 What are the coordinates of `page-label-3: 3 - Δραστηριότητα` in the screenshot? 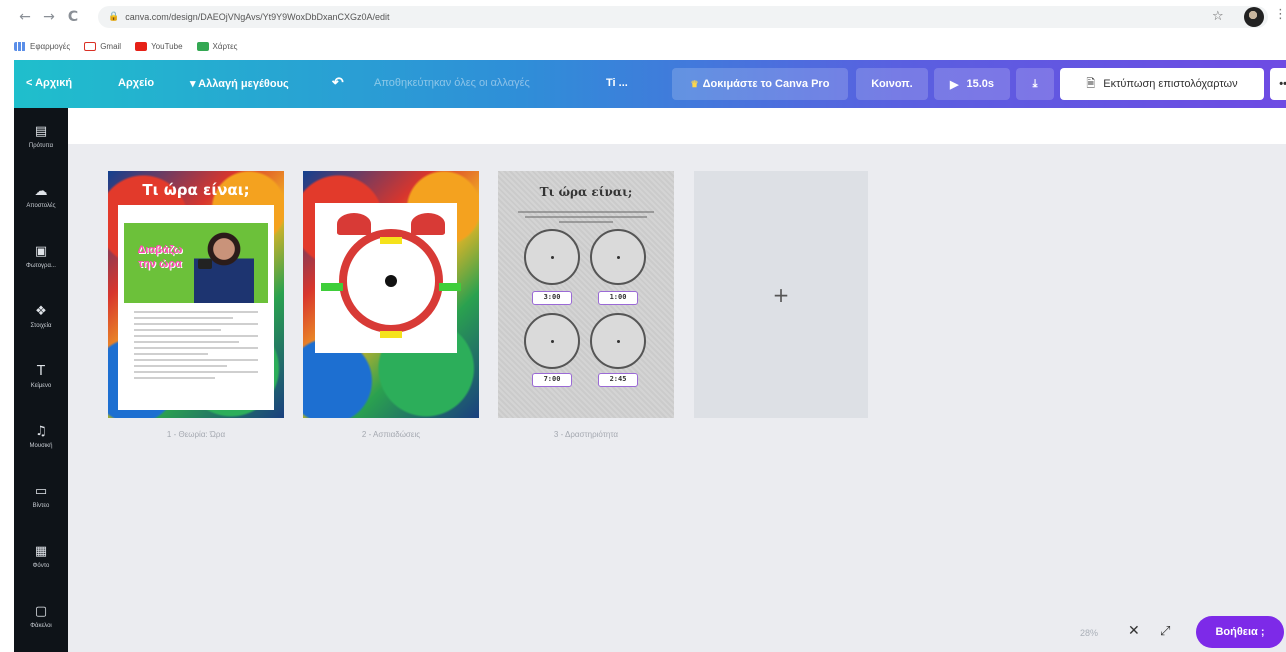 It's located at (586, 434).